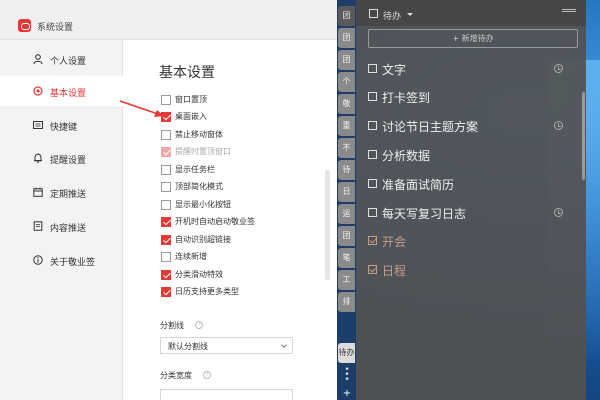 The width and height of the screenshot is (600, 400). What do you see at coordinates (473, 155) in the screenshot?
I see `todo-item: 分析数据` at bounding box center [473, 155].